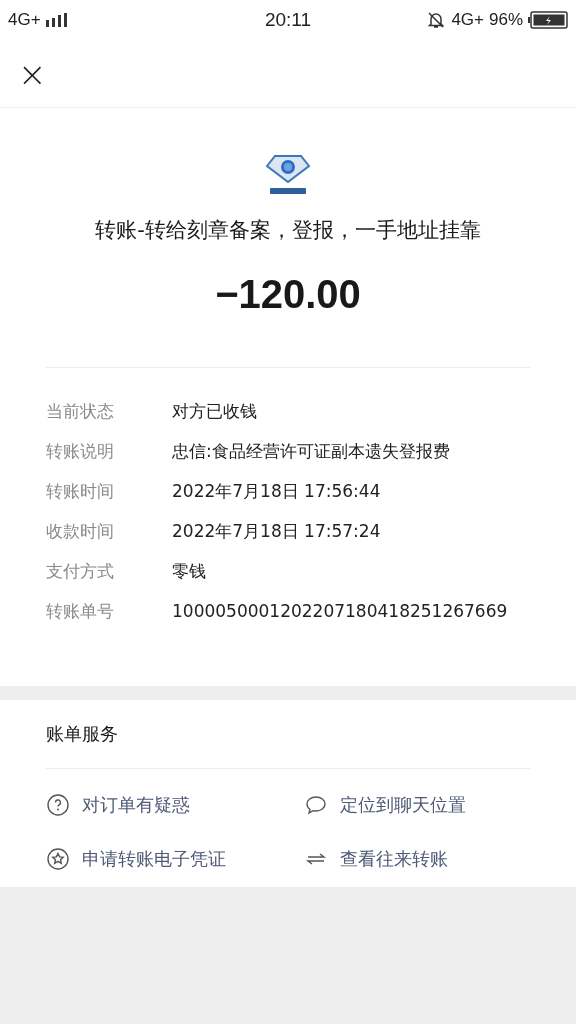  I want to click on detail-label: 当前状态, so click(80, 411).